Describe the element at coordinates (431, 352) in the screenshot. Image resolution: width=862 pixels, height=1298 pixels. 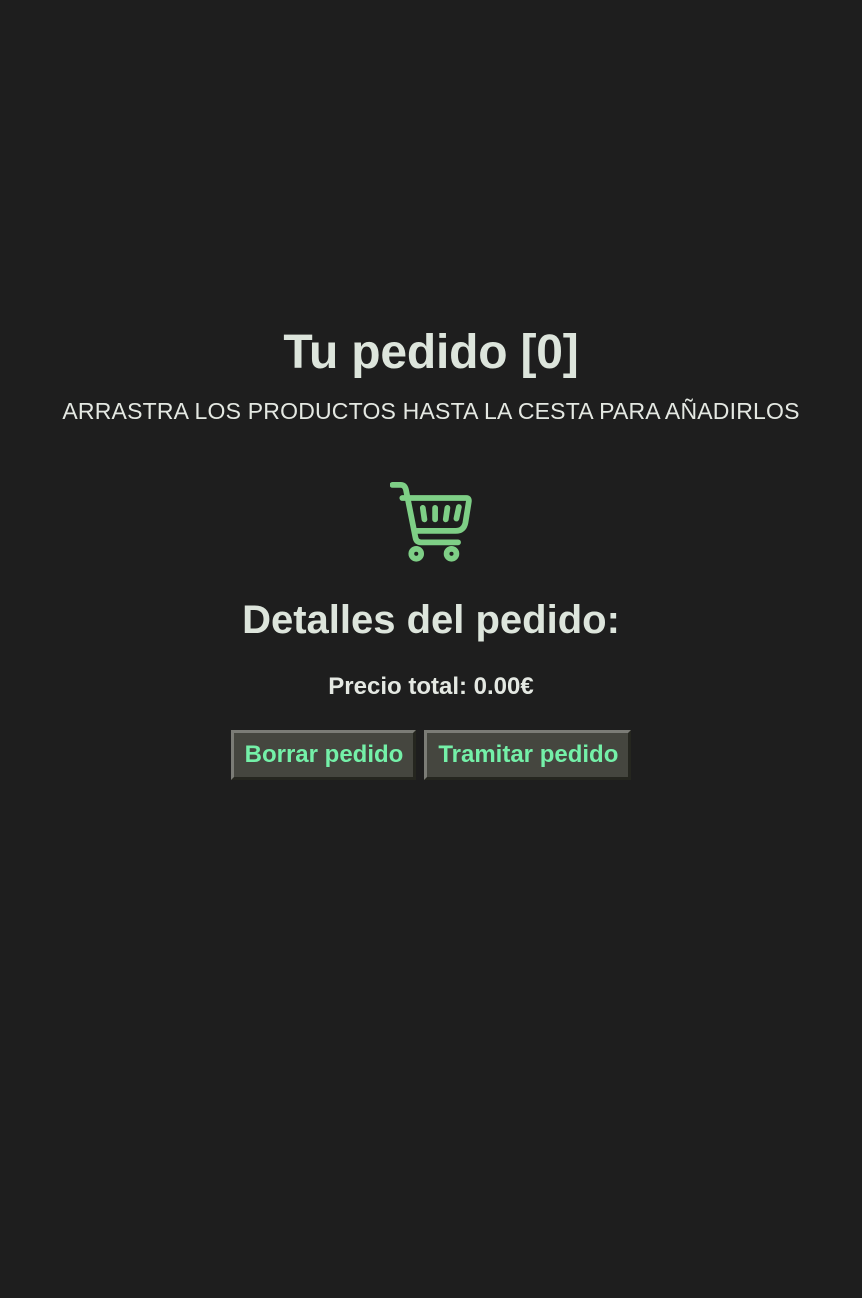
I see `order-title: Tu pedido [0]` at that location.